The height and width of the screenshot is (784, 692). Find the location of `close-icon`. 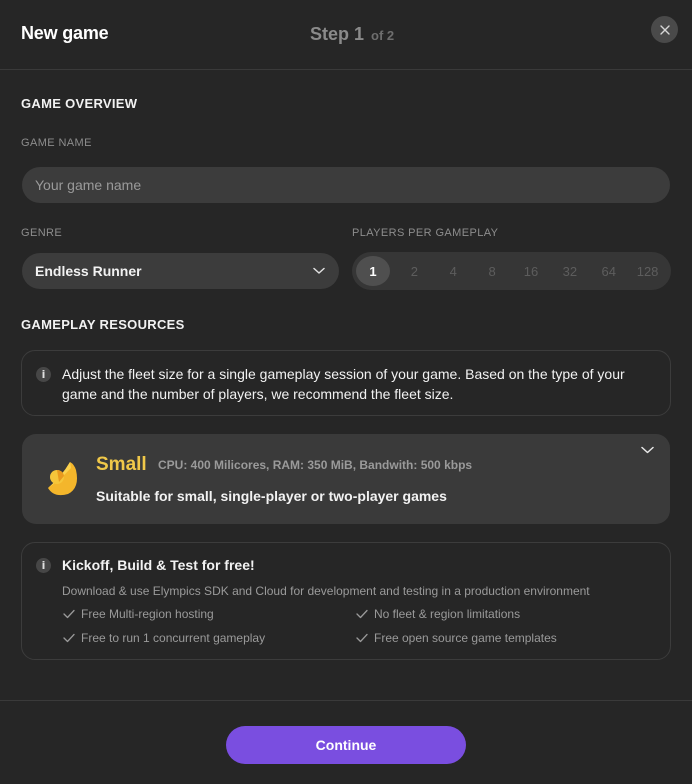

close-icon is located at coordinates (664, 29).